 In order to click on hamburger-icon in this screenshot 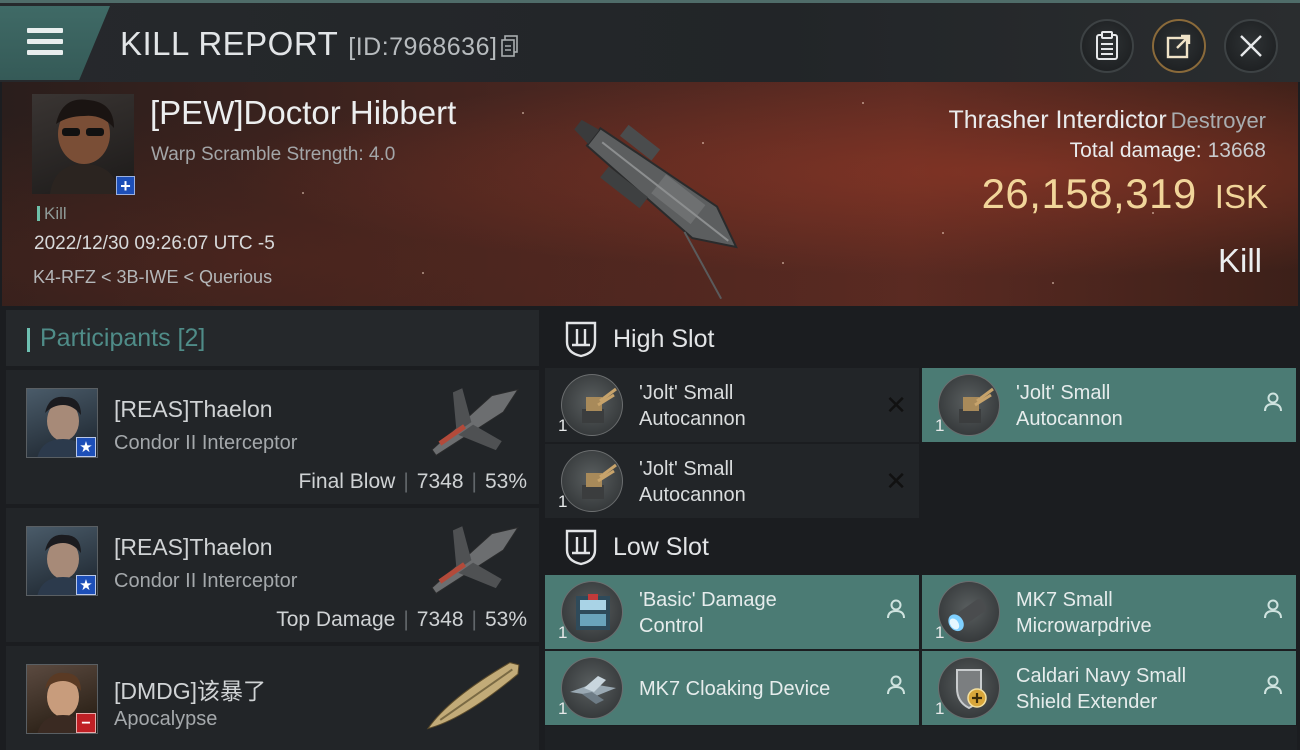, I will do `click(45, 44)`.